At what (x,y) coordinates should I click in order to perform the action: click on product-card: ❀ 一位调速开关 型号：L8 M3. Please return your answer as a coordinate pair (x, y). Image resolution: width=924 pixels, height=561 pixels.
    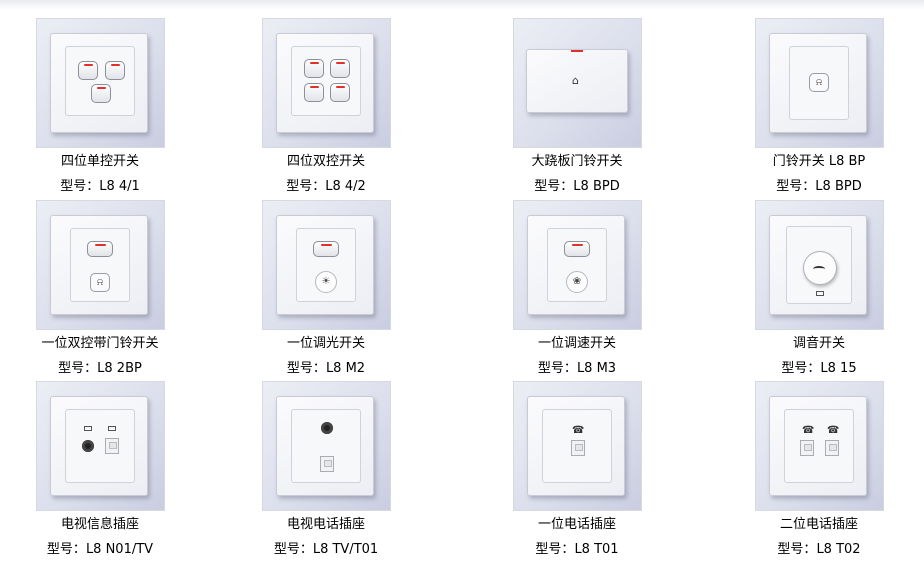
    Looking at the image, I should click on (577, 290).